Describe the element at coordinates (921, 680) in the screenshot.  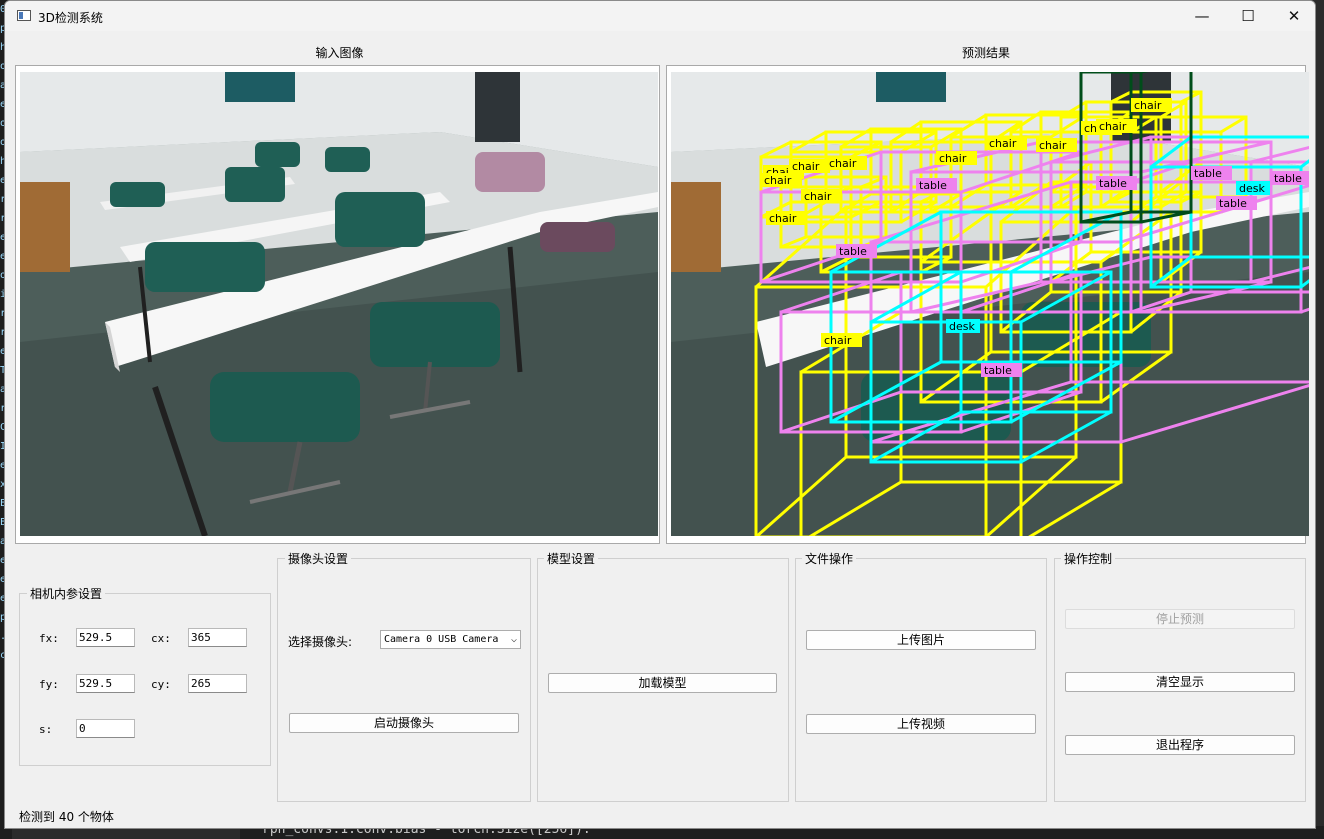
I see `file-operations-group` at that location.